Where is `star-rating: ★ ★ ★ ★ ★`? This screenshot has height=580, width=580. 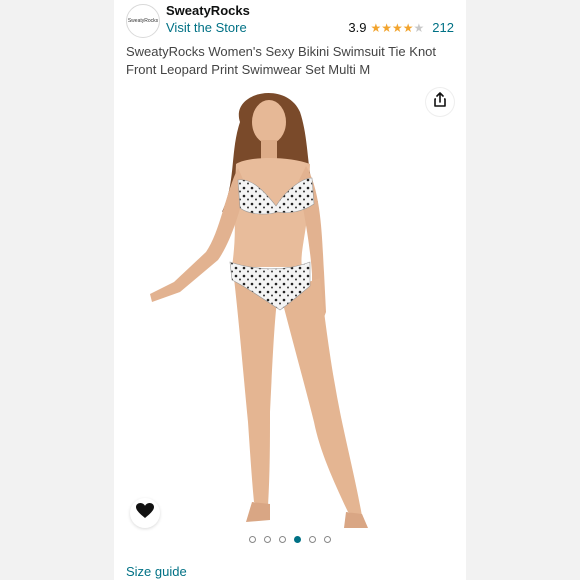 star-rating: ★ ★ ★ ★ ★ is located at coordinates (397, 28).